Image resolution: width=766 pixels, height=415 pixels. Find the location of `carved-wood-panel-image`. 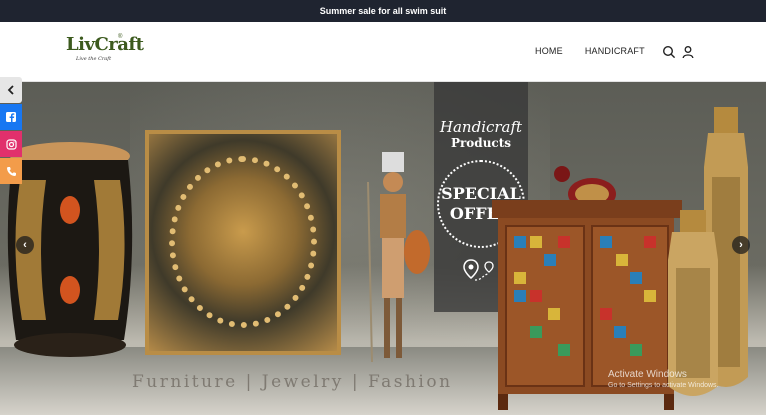

carved-wood-panel-image is located at coordinates (243, 242).